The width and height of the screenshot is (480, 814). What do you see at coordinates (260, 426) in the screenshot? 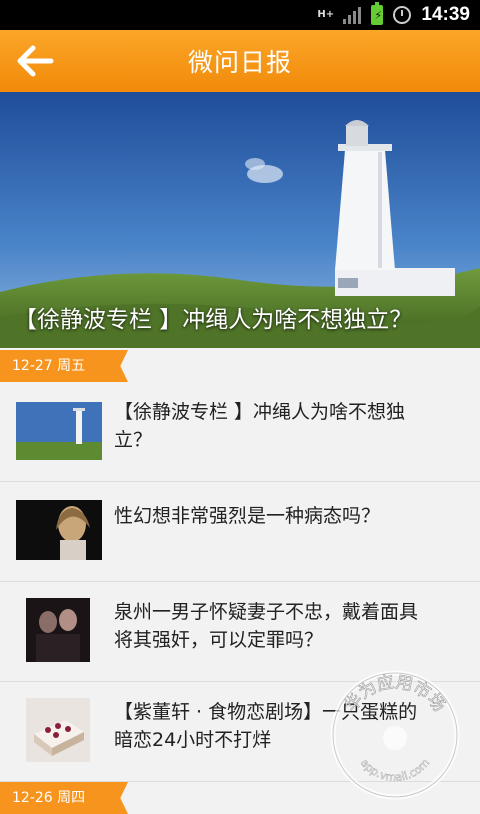
I see `item-title: 【徐静波专栏 】冲绳人为啥不想独 立？` at bounding box center [260, 426].